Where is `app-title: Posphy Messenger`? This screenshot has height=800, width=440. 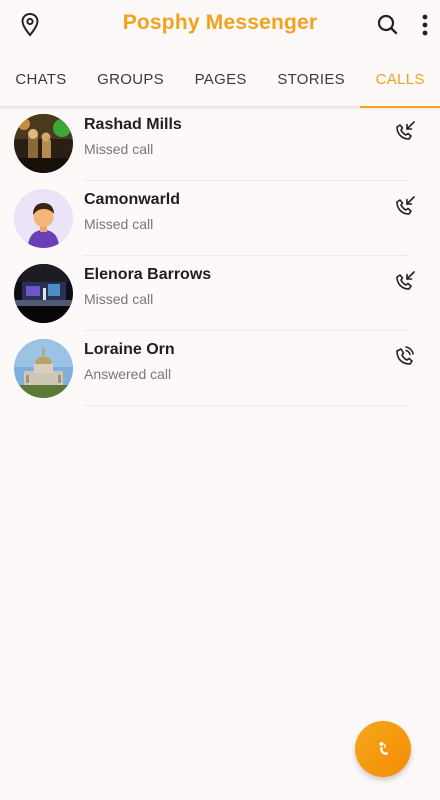
app-title: Posphy Messenger is located at coordinates (220, 22).